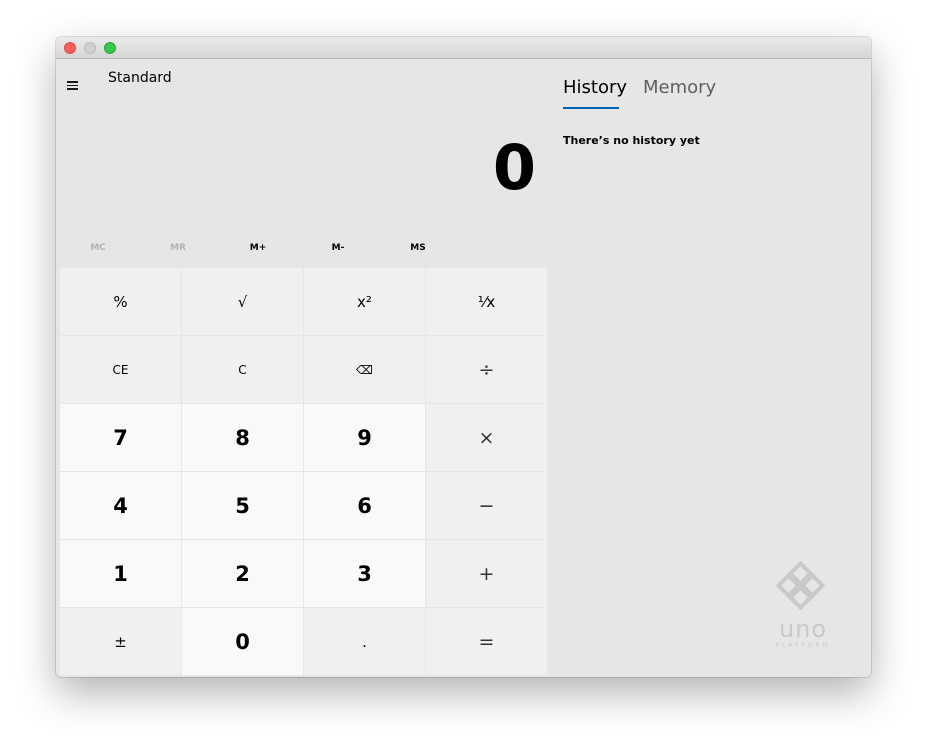 The width and height of the screenshot is (927, 752). Describe the element at coordinates (120, 301) in the screenshot. I see `key-percent: %` at that location.